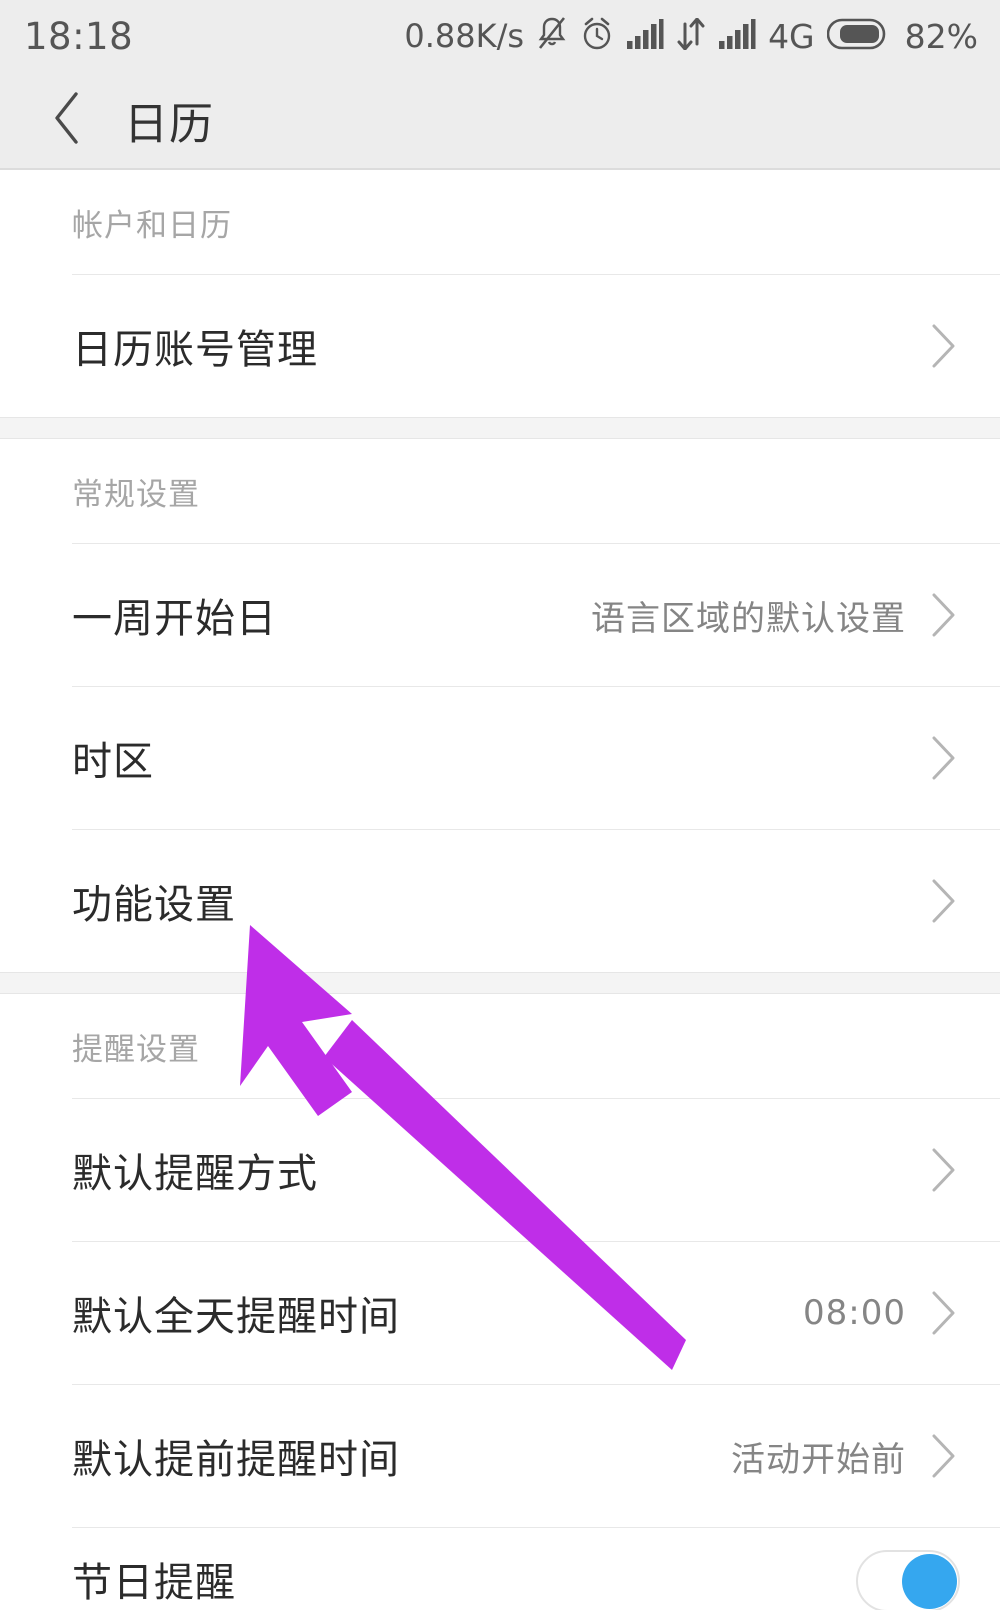  What do you see at coordinates (79, 36) in the screenshot?
I see `status-time: 18:18` at bounding box center [79, 36].